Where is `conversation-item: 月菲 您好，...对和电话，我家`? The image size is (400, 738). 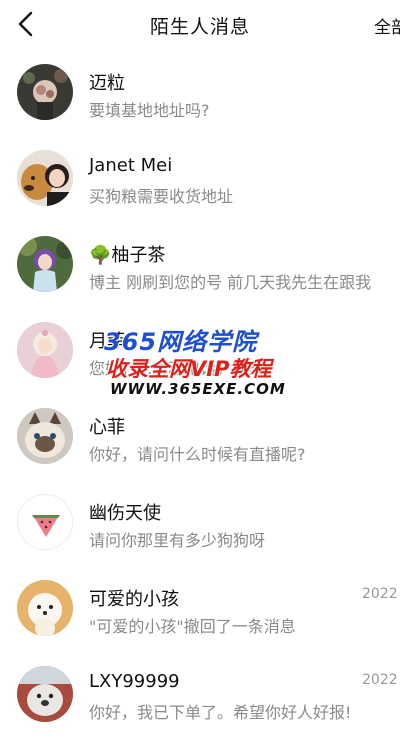
conversation-item: 月菲 您好，...对和电话，我家 is located at coordinates (200, 351).